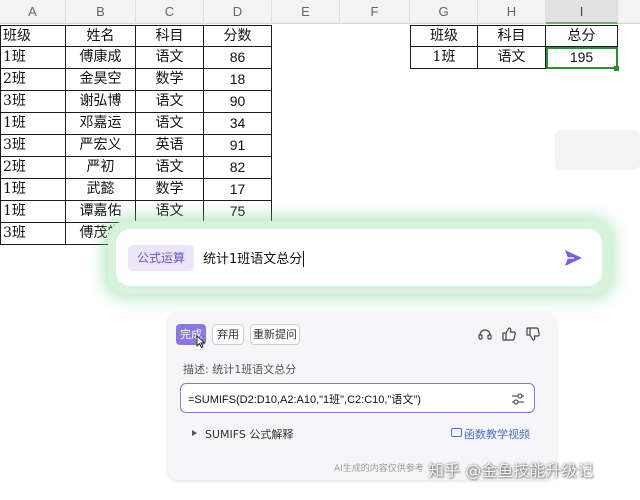  What do you see at coordinates (485, 334) in the screenshot?
I see `headset-icon` at bounding box center [485, 334].